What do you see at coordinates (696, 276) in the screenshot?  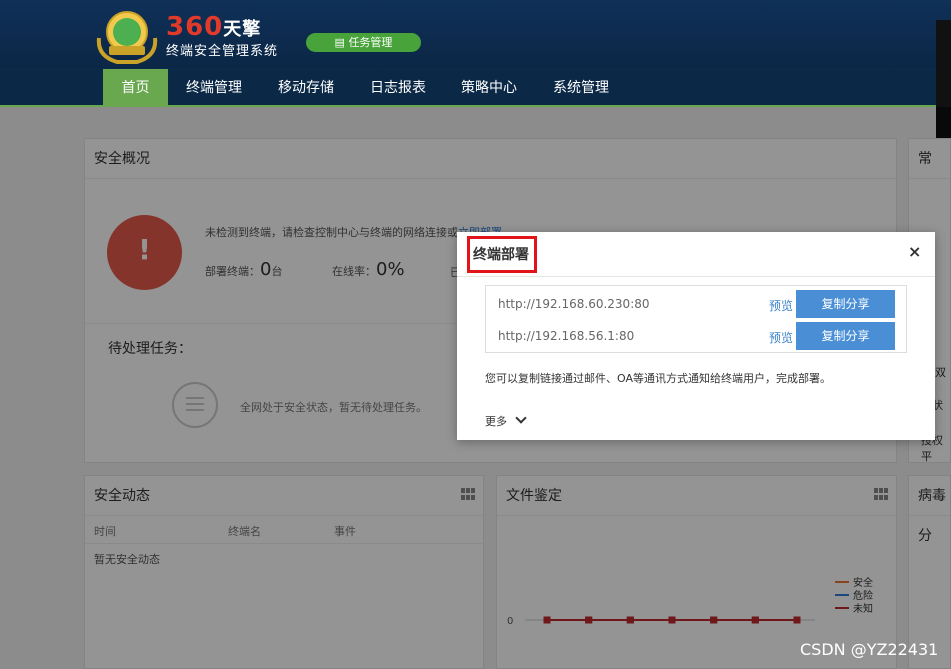 I see `modal-divider` at bounding box center [696, 276].